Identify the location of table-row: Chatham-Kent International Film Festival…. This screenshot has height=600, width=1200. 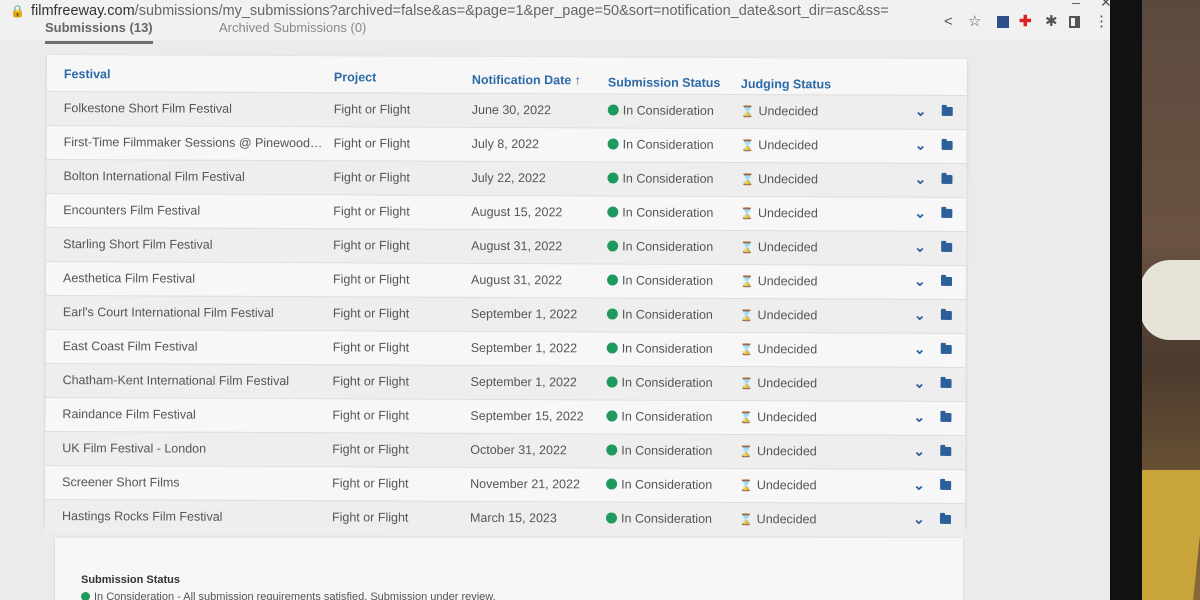
(505, 382).